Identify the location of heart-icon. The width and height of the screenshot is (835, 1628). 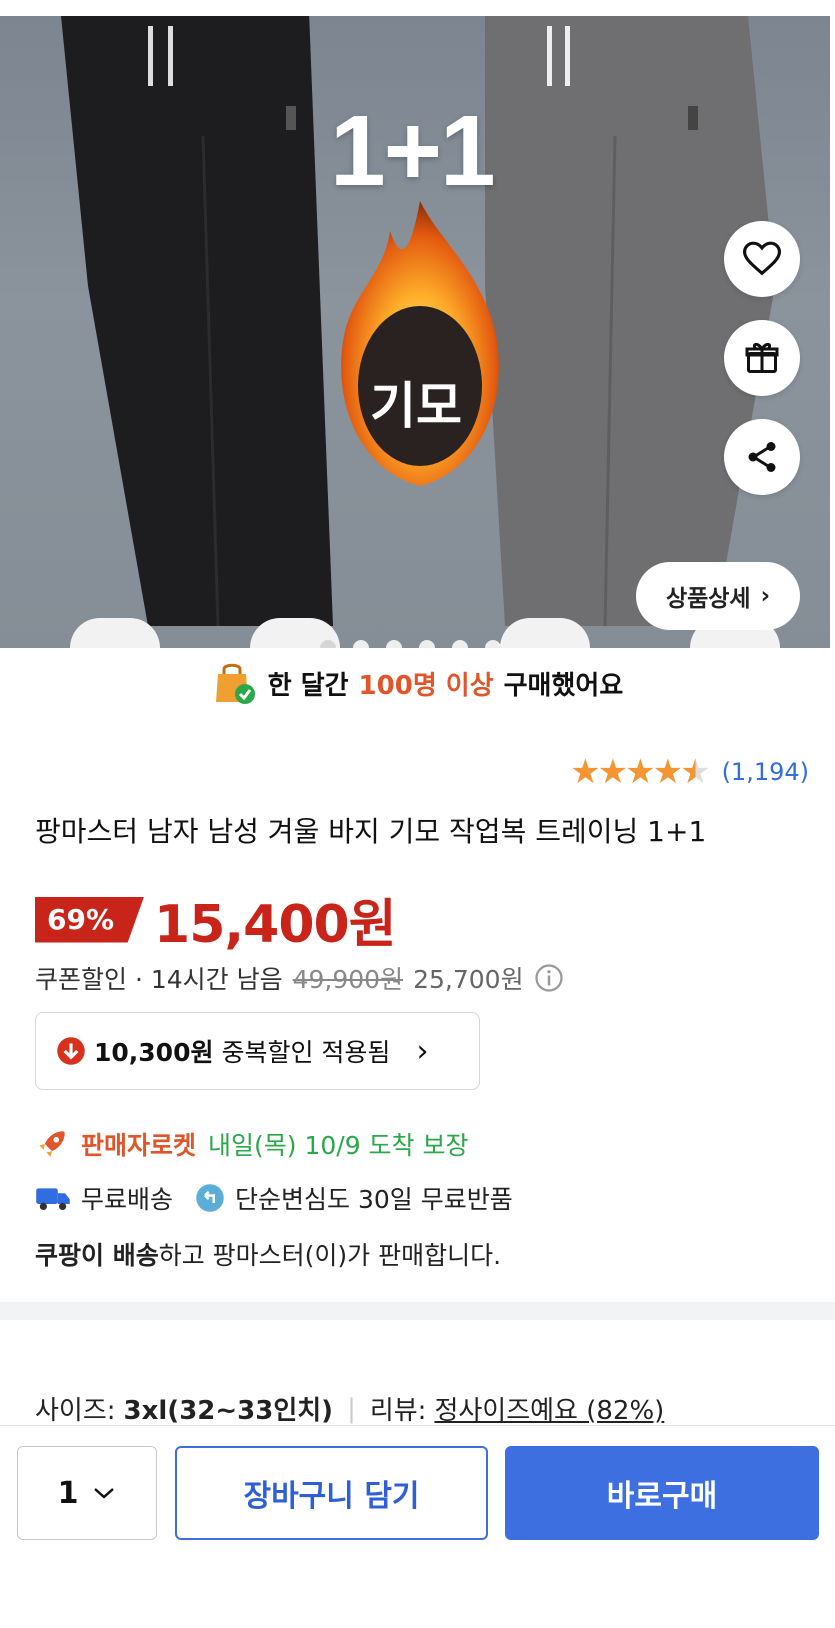
(762, 258).